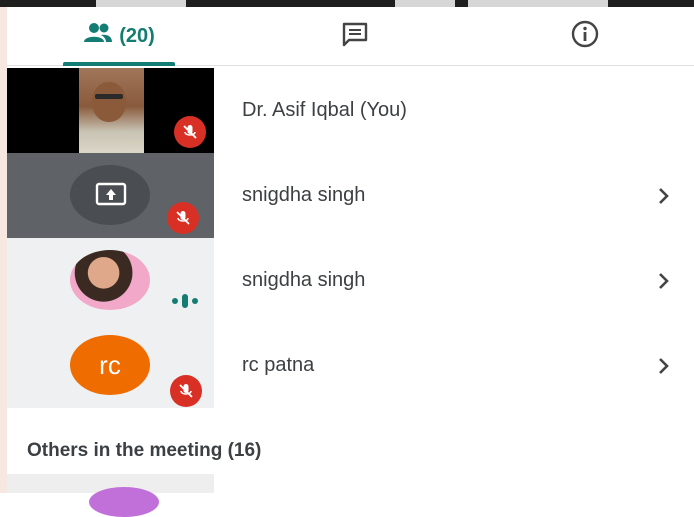 The width and height of the screenshot is (694, 517). I want to click on tab-people: (20), so click(119, 36).